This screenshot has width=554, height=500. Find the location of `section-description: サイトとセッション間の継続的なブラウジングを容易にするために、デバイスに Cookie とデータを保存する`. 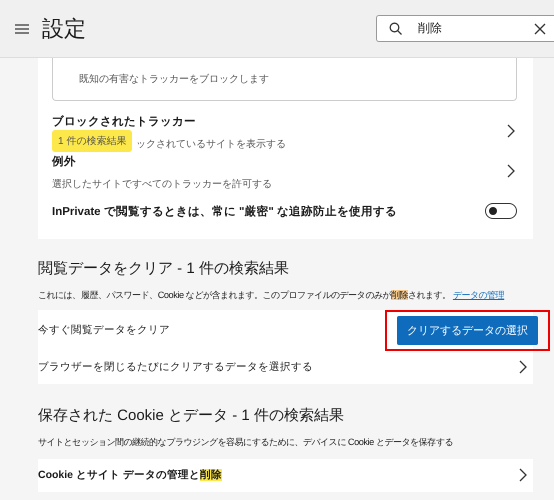

section-description: サイトとセッション間の継続的なブラウジングを容易にするために、デバイスに Cookie とデータを保存する is located at coordinates (246, 442).